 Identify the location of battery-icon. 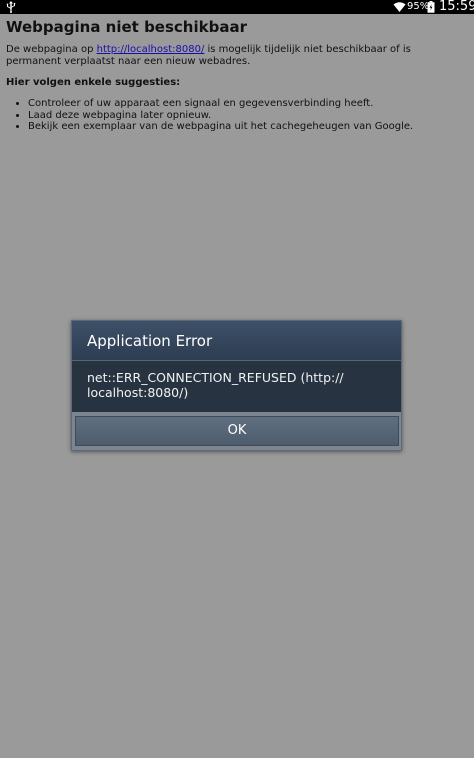
(431, 7).